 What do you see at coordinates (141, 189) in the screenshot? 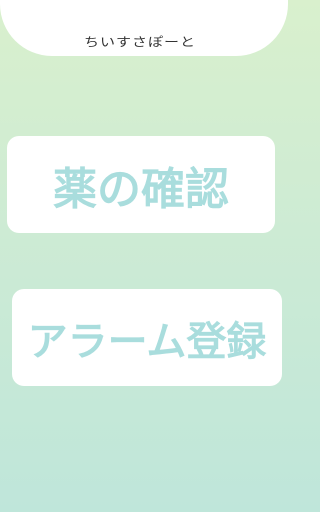
I see `medicine-check-label: 薬の確認` at bounding box center [141, 189].